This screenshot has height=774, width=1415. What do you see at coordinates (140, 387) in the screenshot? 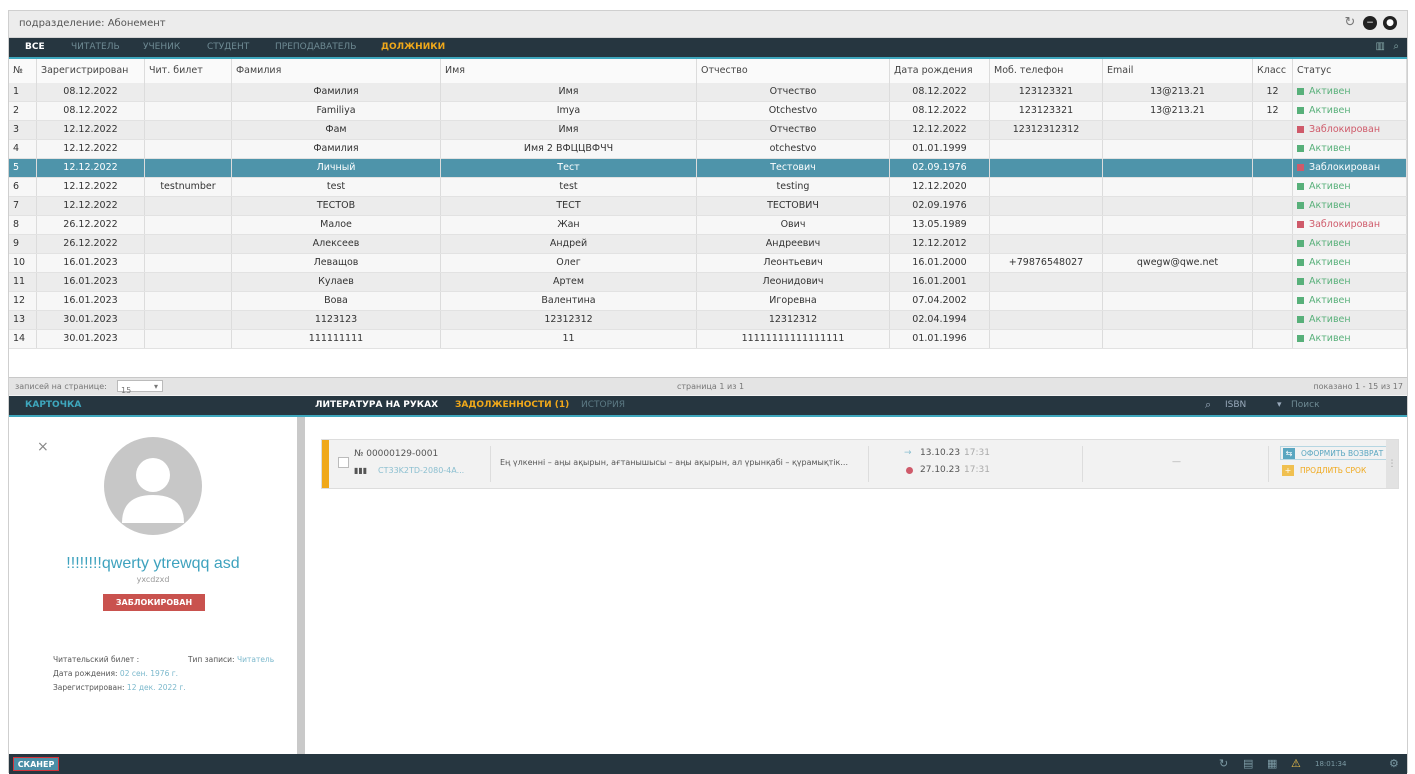
I see `per-page-select: 15 ▾` at bounding box center [140, 387].